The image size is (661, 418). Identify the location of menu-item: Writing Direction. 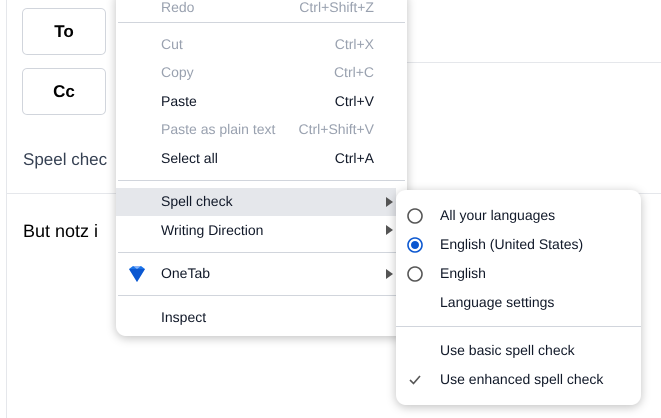
(256, 230).